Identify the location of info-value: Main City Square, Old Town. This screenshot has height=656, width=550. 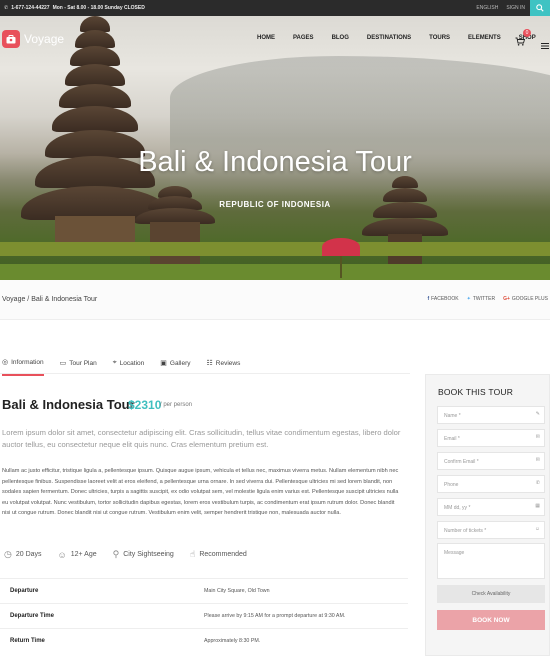
(237, 591).